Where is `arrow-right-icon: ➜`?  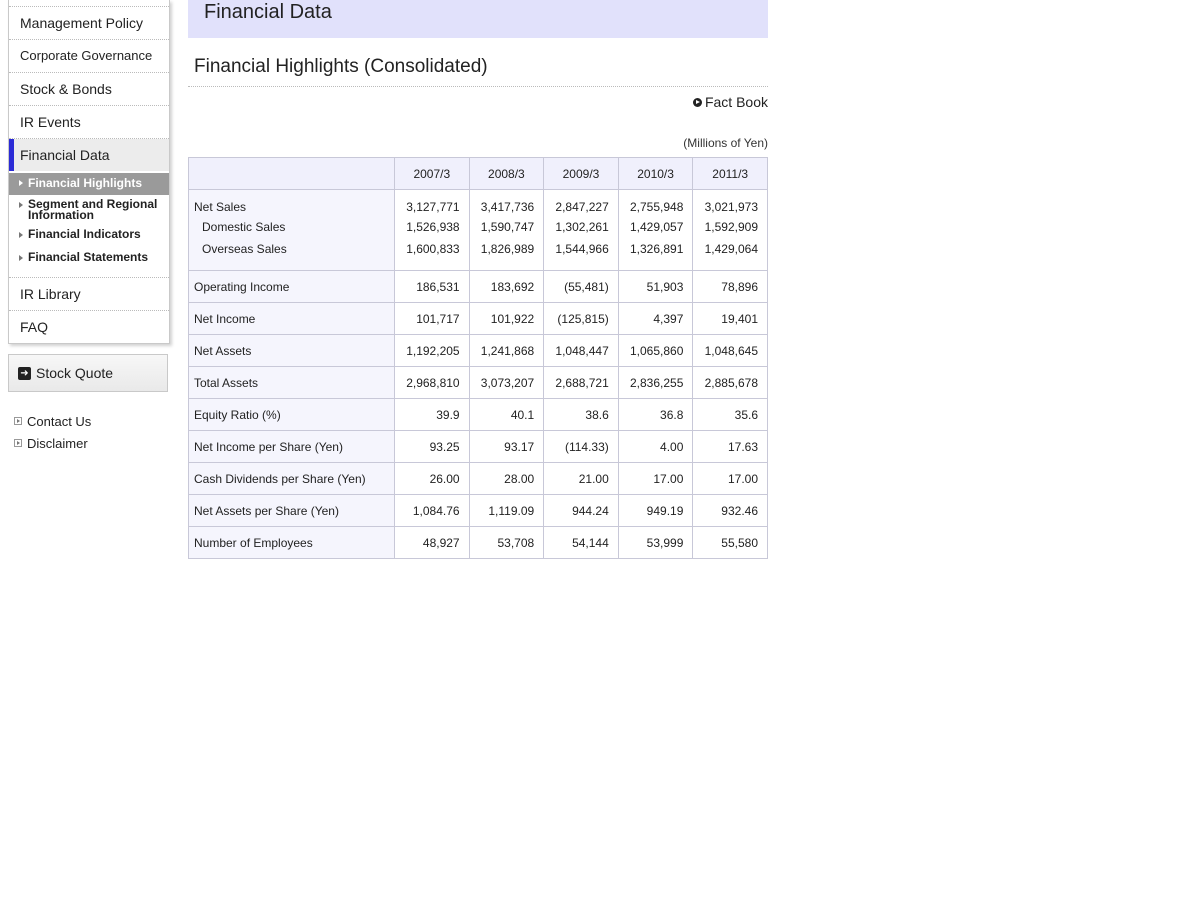 arrow-right-icon: ➜ is located at coordinates (24, 373).